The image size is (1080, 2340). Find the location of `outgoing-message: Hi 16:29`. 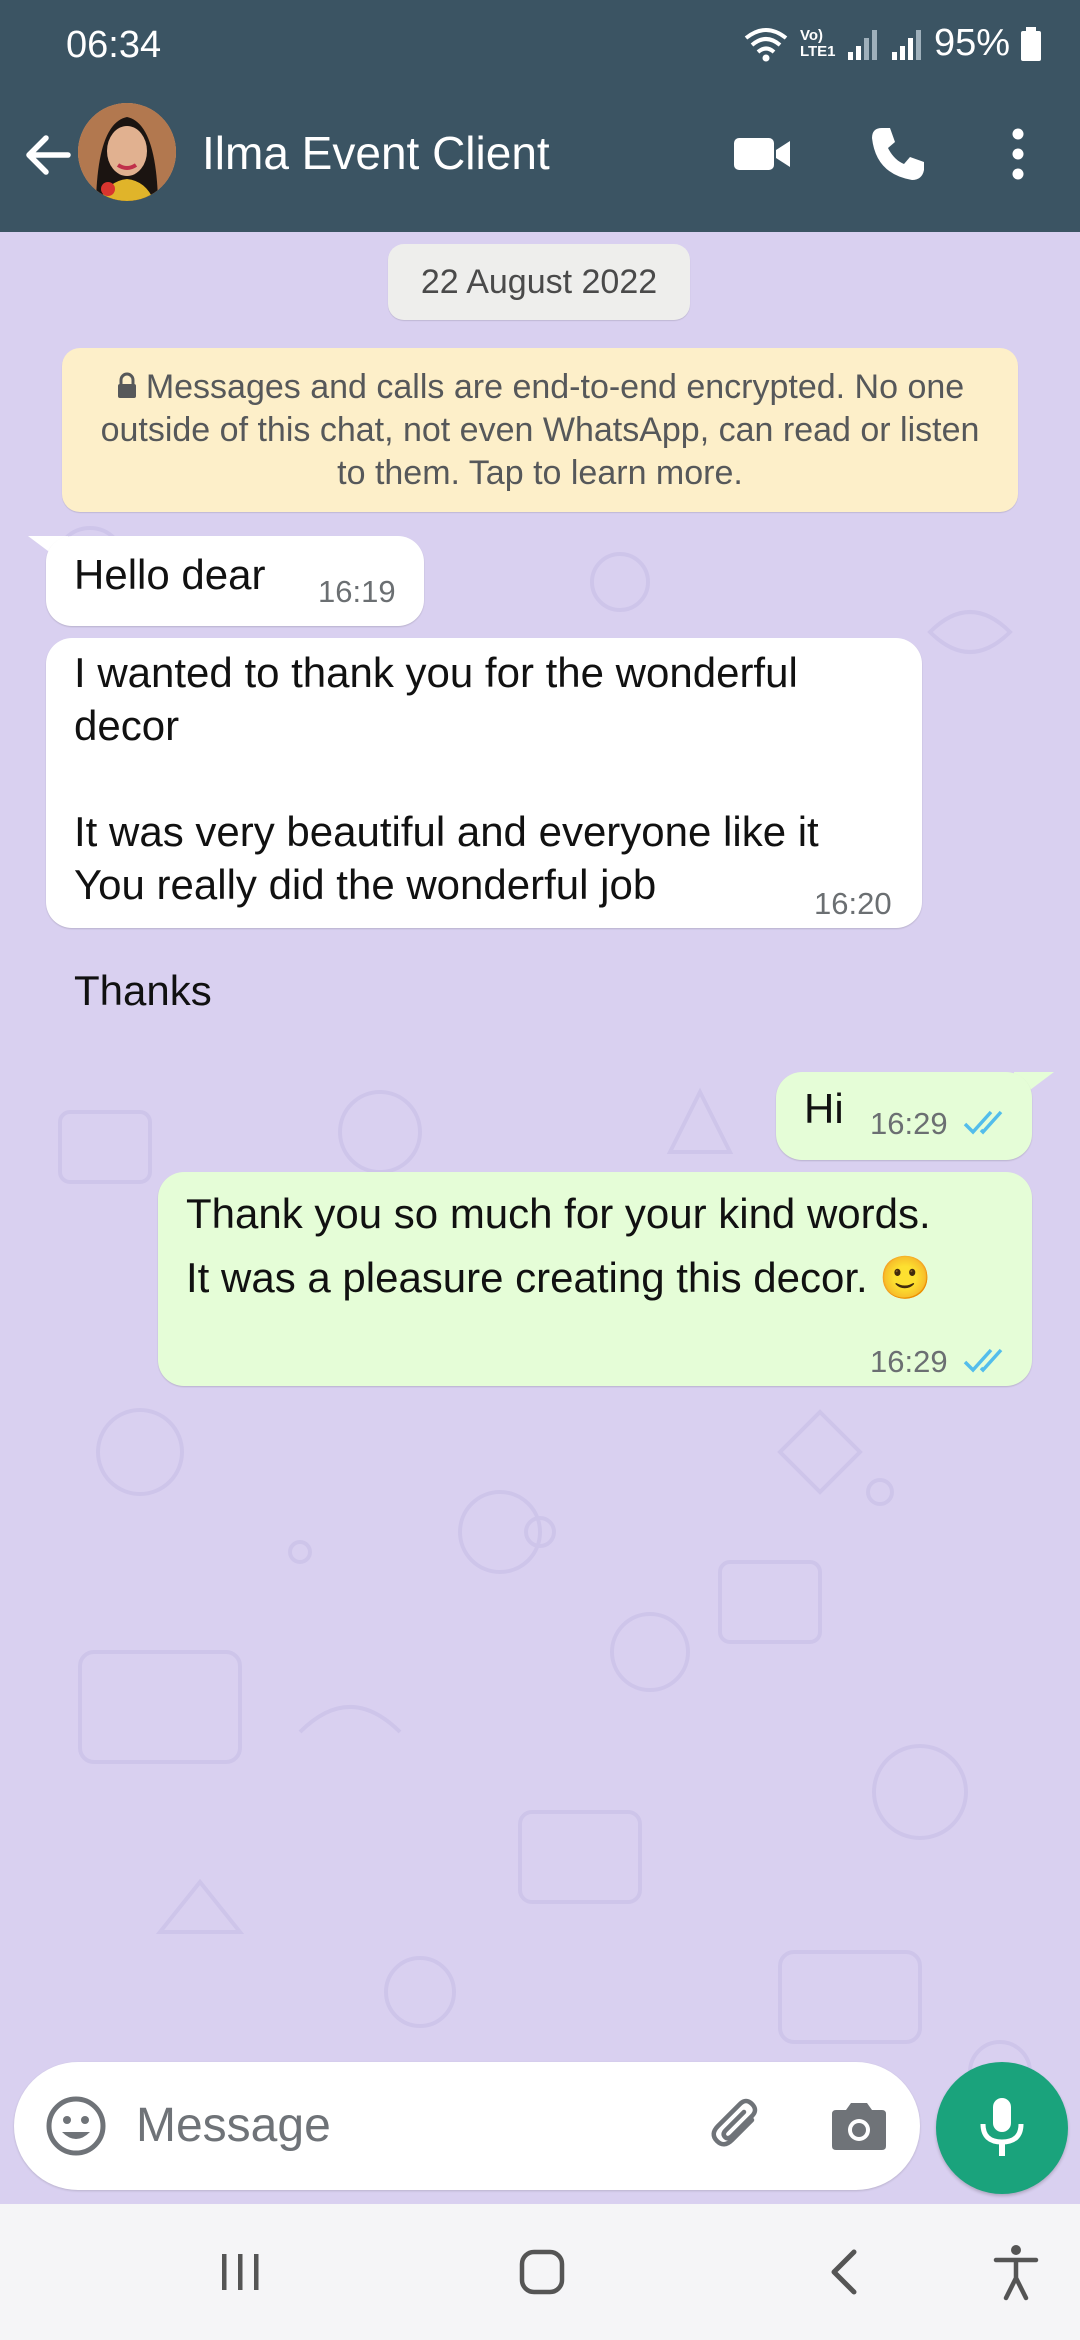

outgoing-message: Hi 16:29 is located at coordinates (904, 1116).